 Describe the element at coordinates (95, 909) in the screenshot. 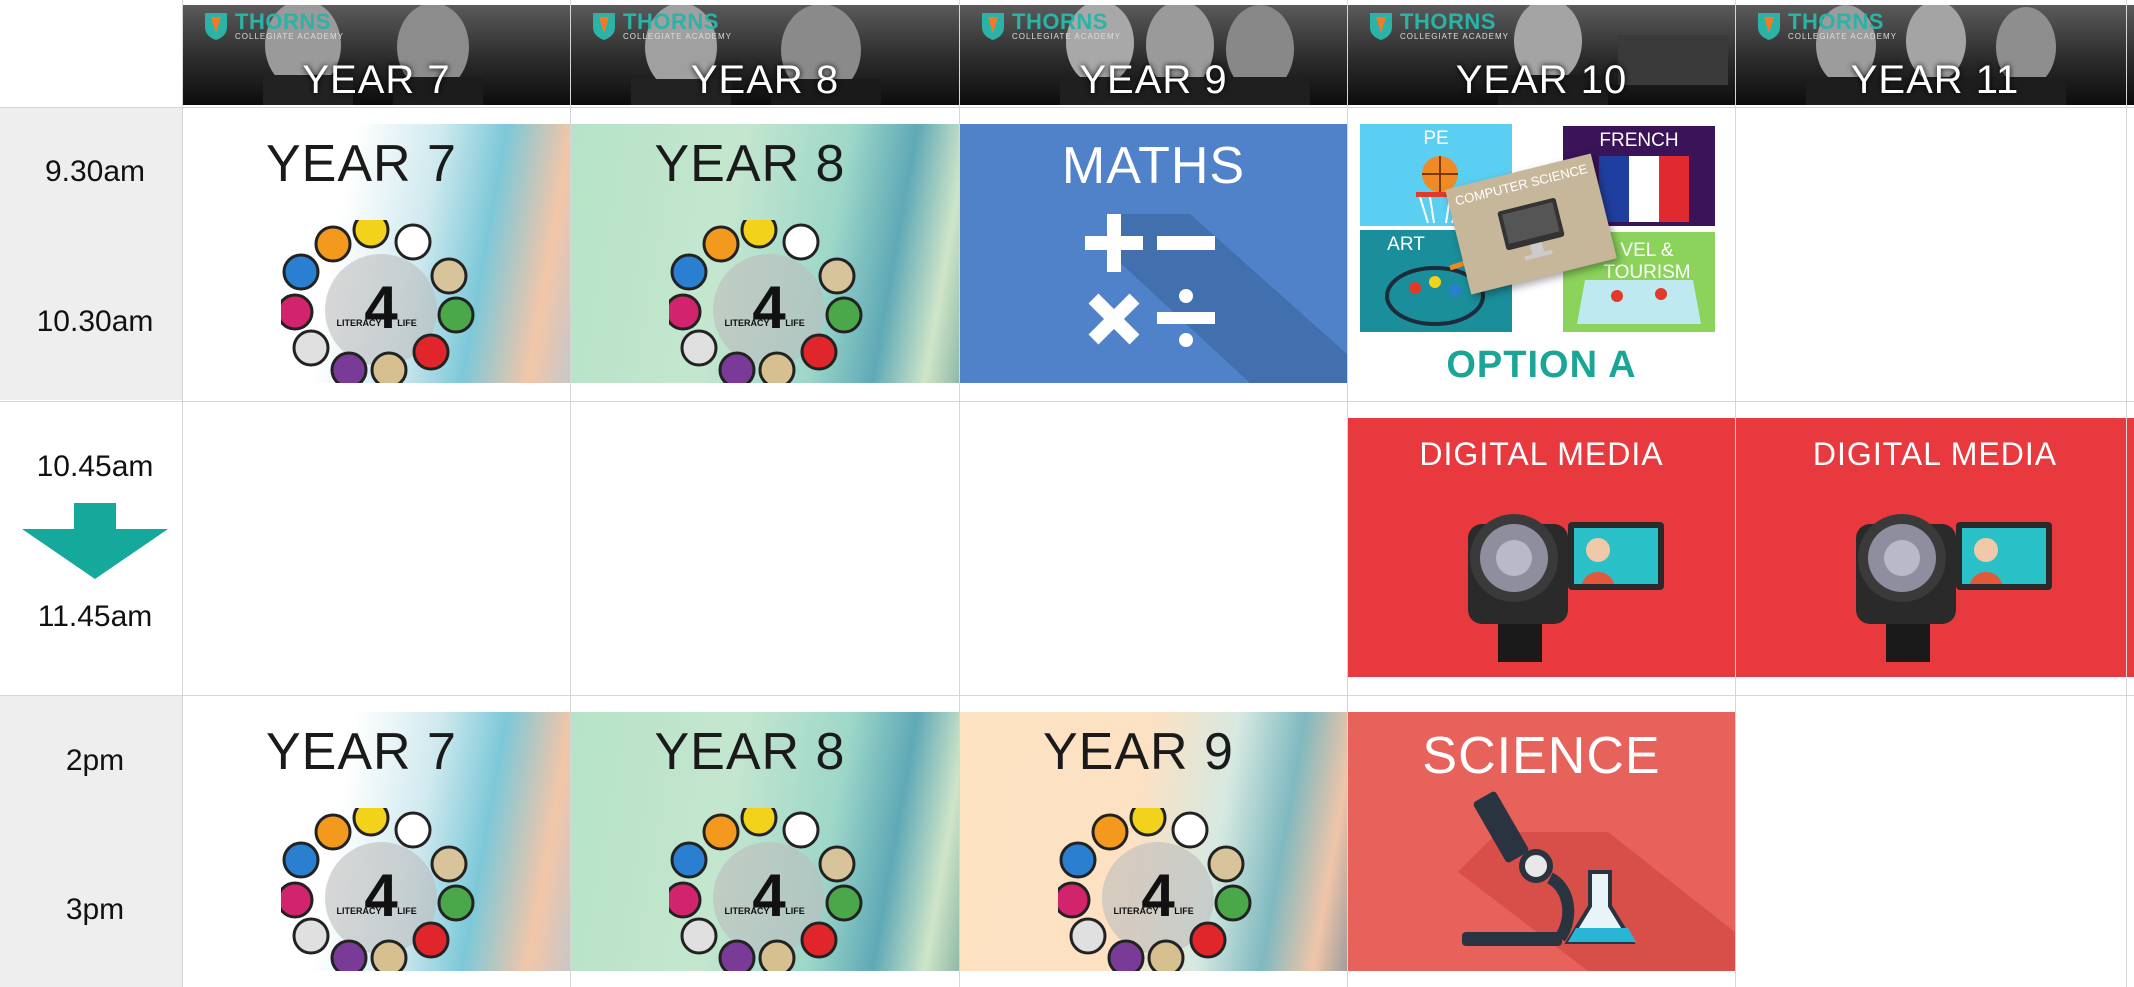

I see `time-label: 3pm` at that location.